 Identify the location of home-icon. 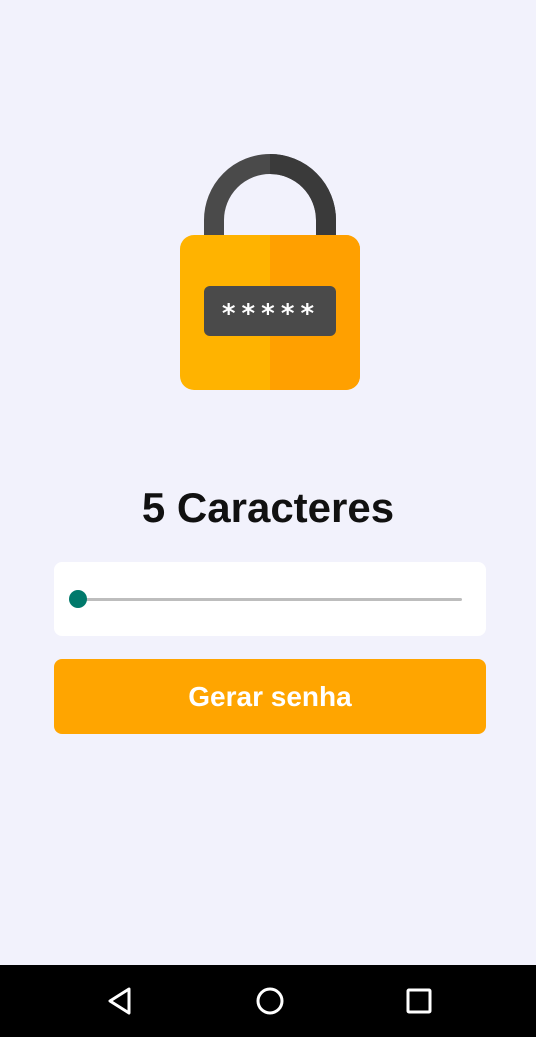
(270, 1001).